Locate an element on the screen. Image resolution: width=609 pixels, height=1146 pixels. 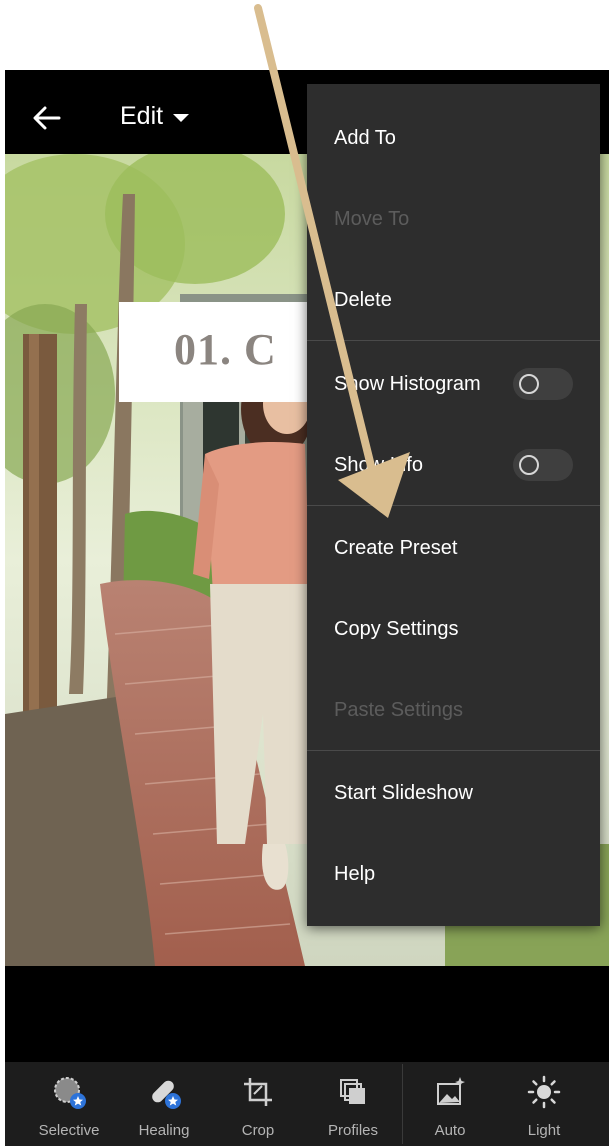
title-card: 01. C is located at coordinates (219, 352).